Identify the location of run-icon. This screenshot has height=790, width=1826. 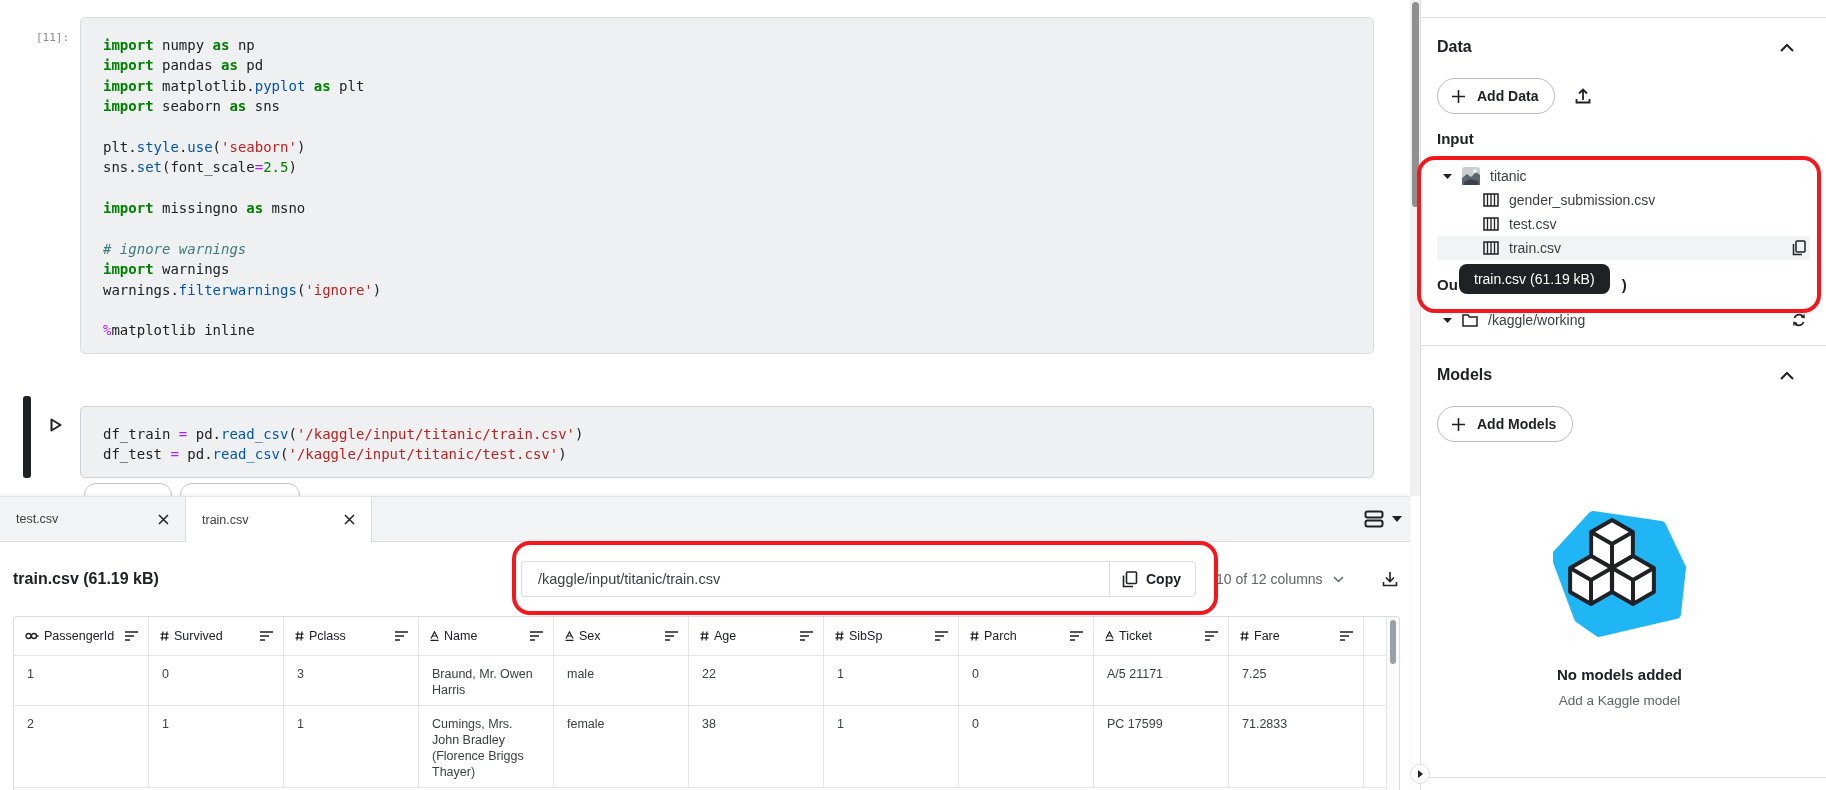
(56, 424).